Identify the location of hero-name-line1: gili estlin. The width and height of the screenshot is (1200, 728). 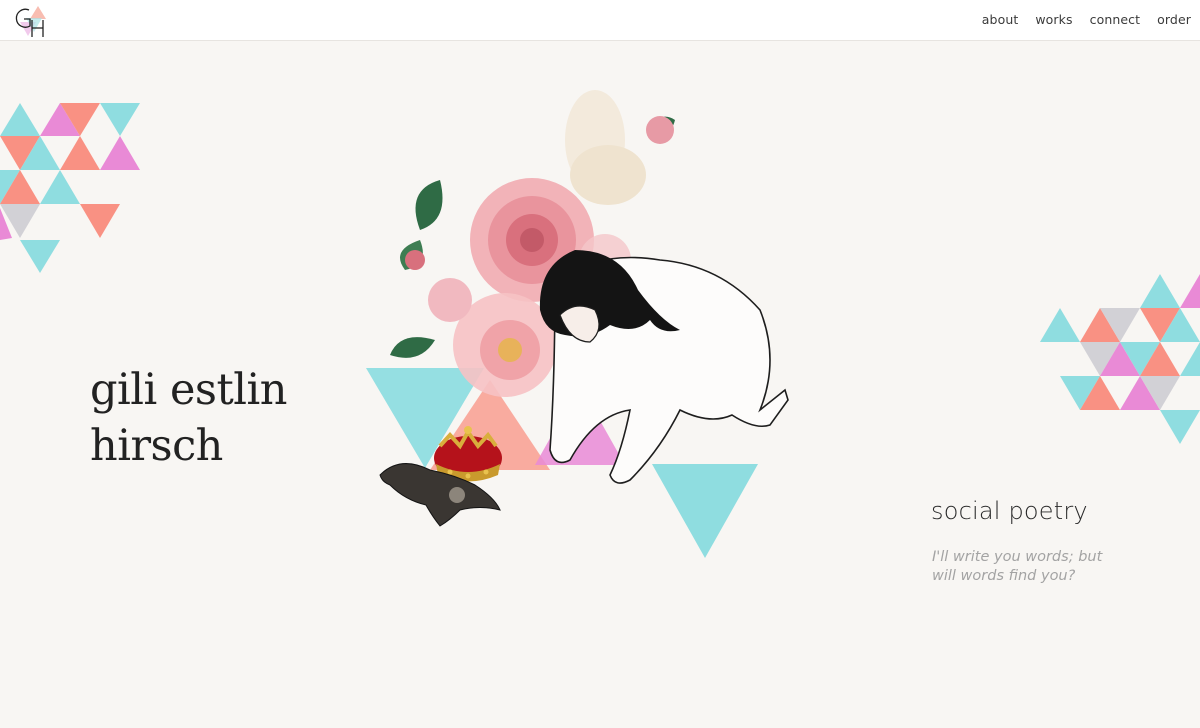
(188, 390).